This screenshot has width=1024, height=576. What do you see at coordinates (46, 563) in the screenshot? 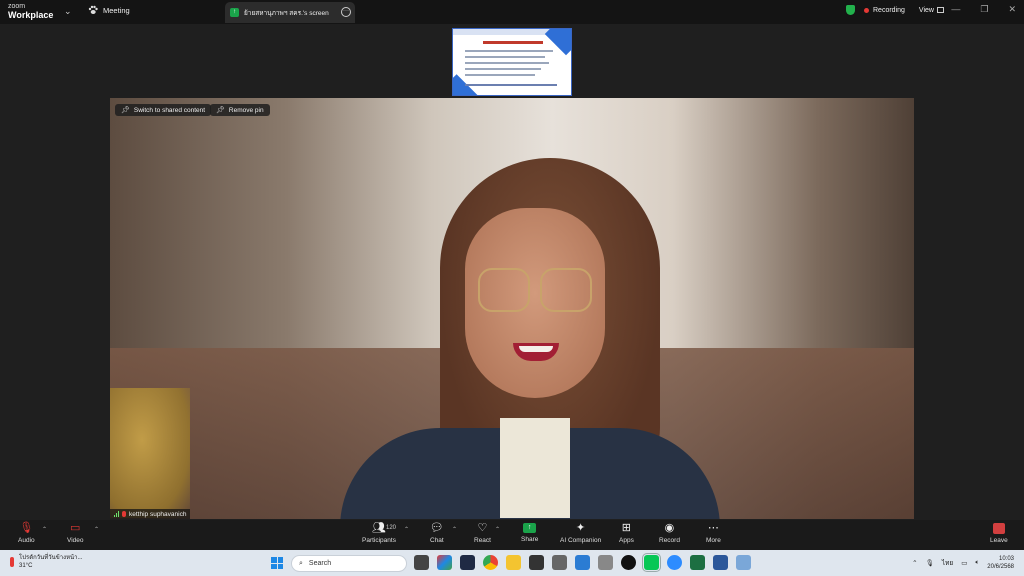
I see `weather-widget: โปรดักวันที่วันข้างหน้า... 31°C` at bounding box center [46, 563].